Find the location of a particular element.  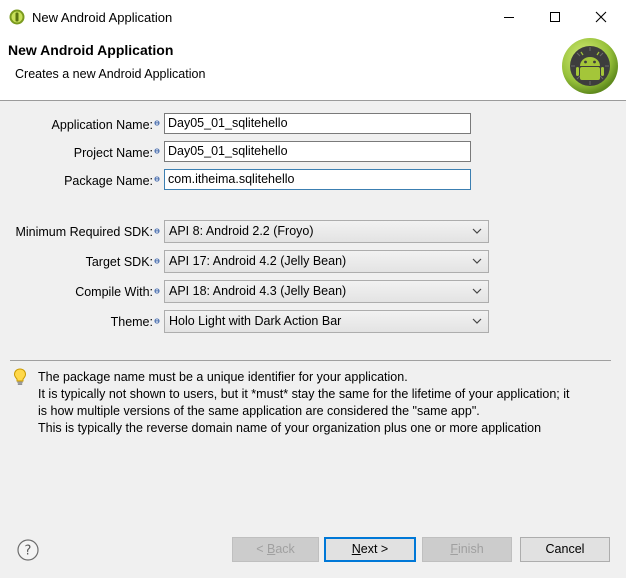

application-name-label: Application Name: is located at coordinates (102, 125).